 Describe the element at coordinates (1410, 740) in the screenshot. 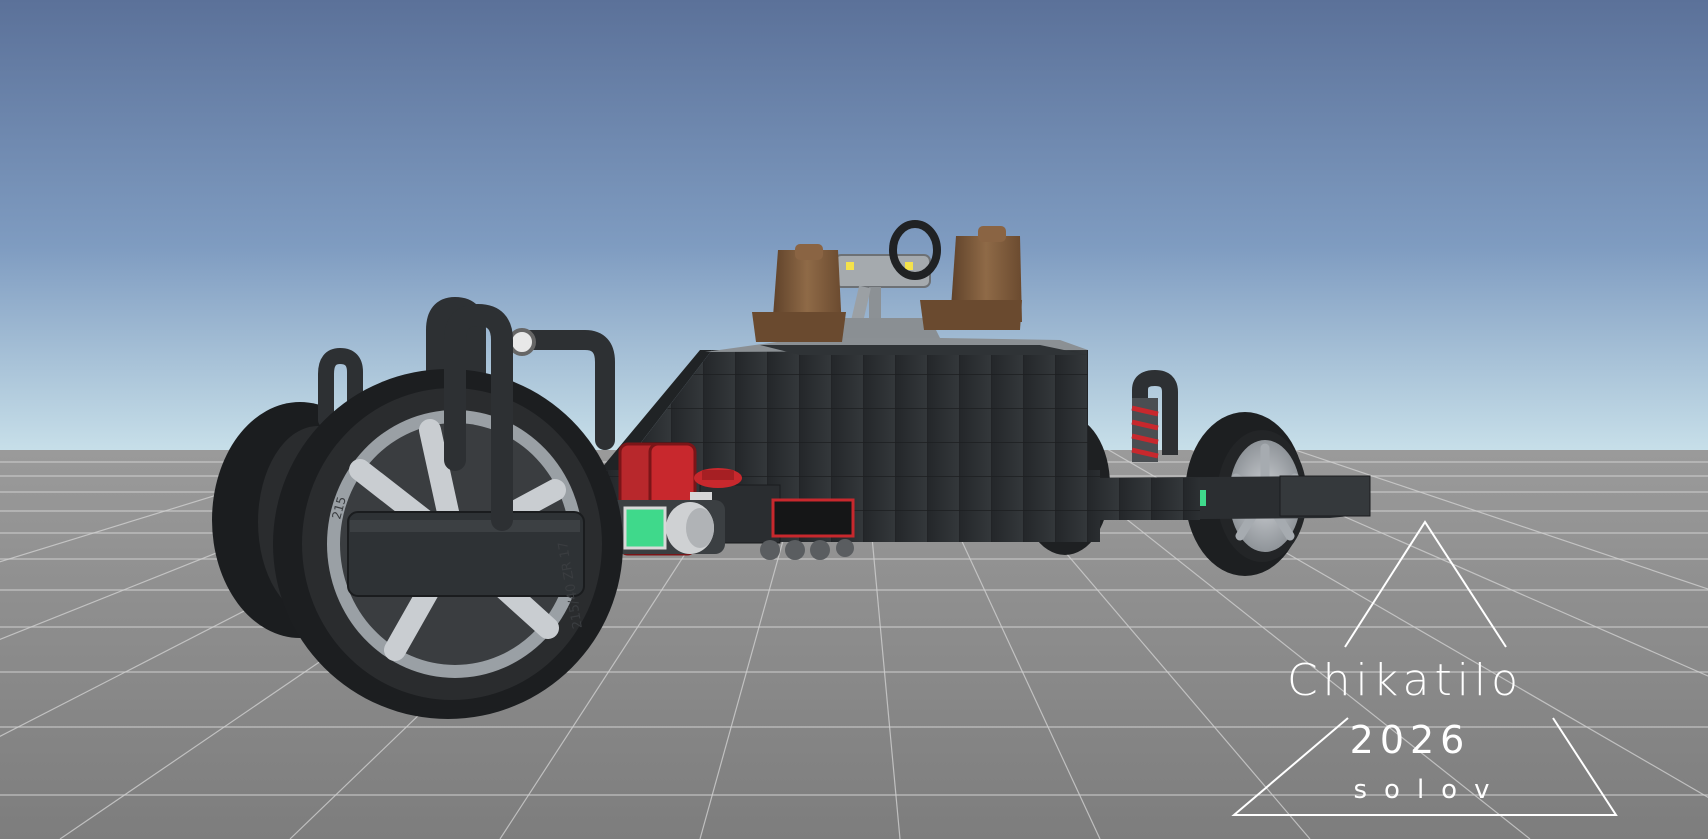

I see `watermark-year: 2026` at that location.